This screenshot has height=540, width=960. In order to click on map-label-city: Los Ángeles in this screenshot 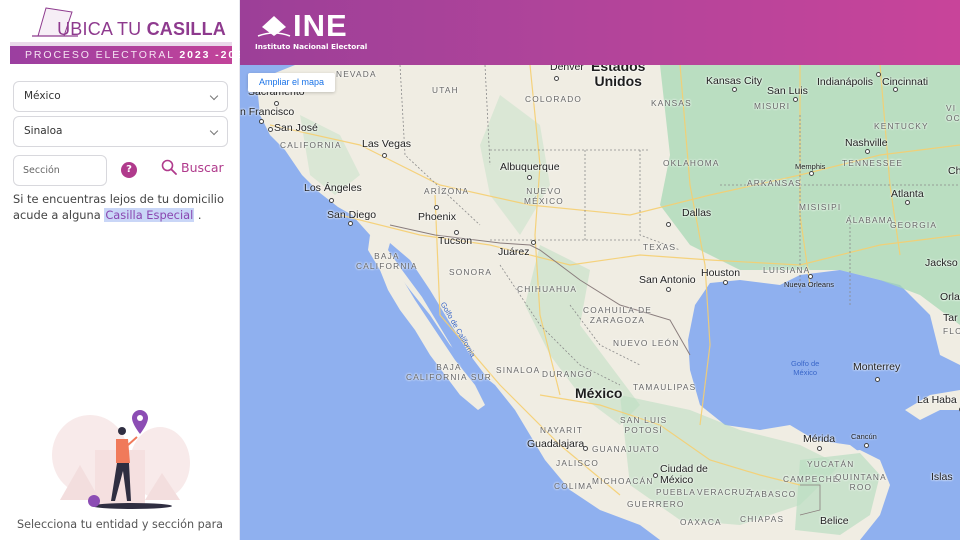, I will do `click(333, 188)`.